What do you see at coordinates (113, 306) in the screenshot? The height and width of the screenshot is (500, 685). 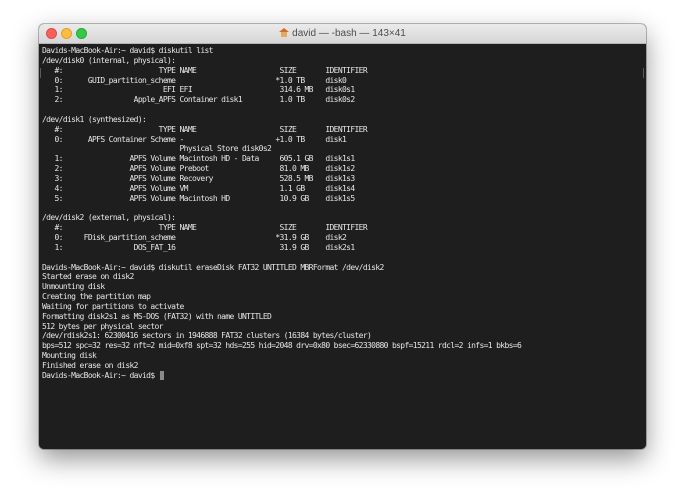 I see `terminal-line: Waiting for partitions to activate` at bounding box center [113, 306].